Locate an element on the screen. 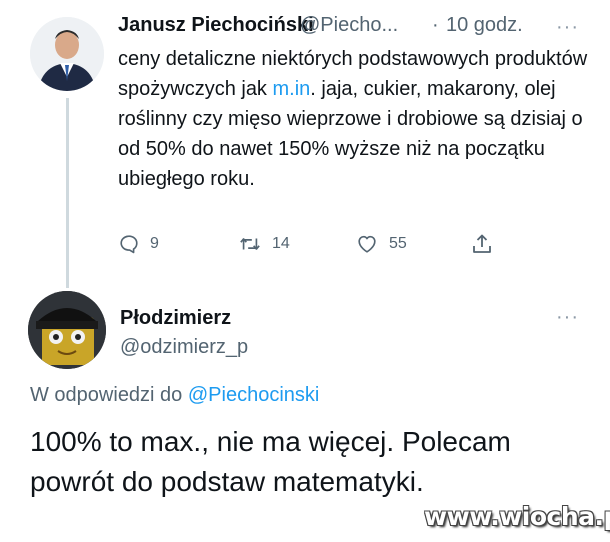 The height and width of the screenshot is (542, 610). reply-button: 9 is located at coordinates (138, 244).